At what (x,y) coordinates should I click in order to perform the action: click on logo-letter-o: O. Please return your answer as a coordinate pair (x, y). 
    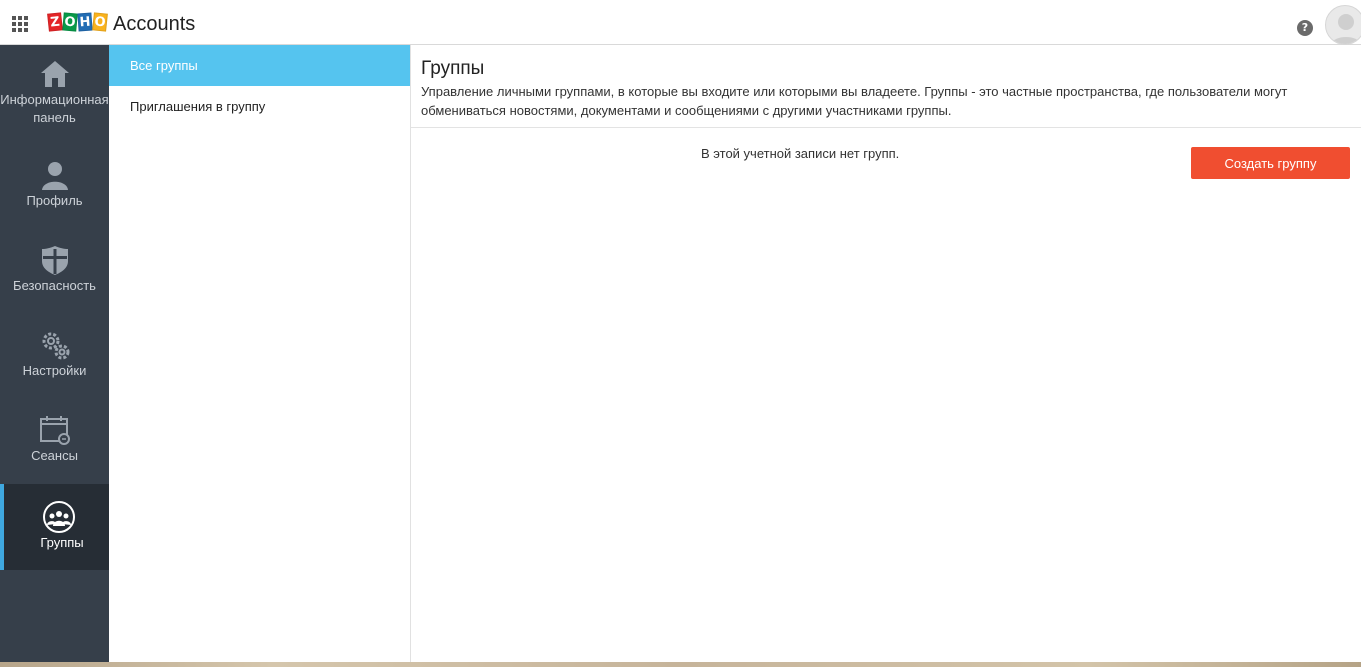
    Looking at the image, I should click on (70, 22).